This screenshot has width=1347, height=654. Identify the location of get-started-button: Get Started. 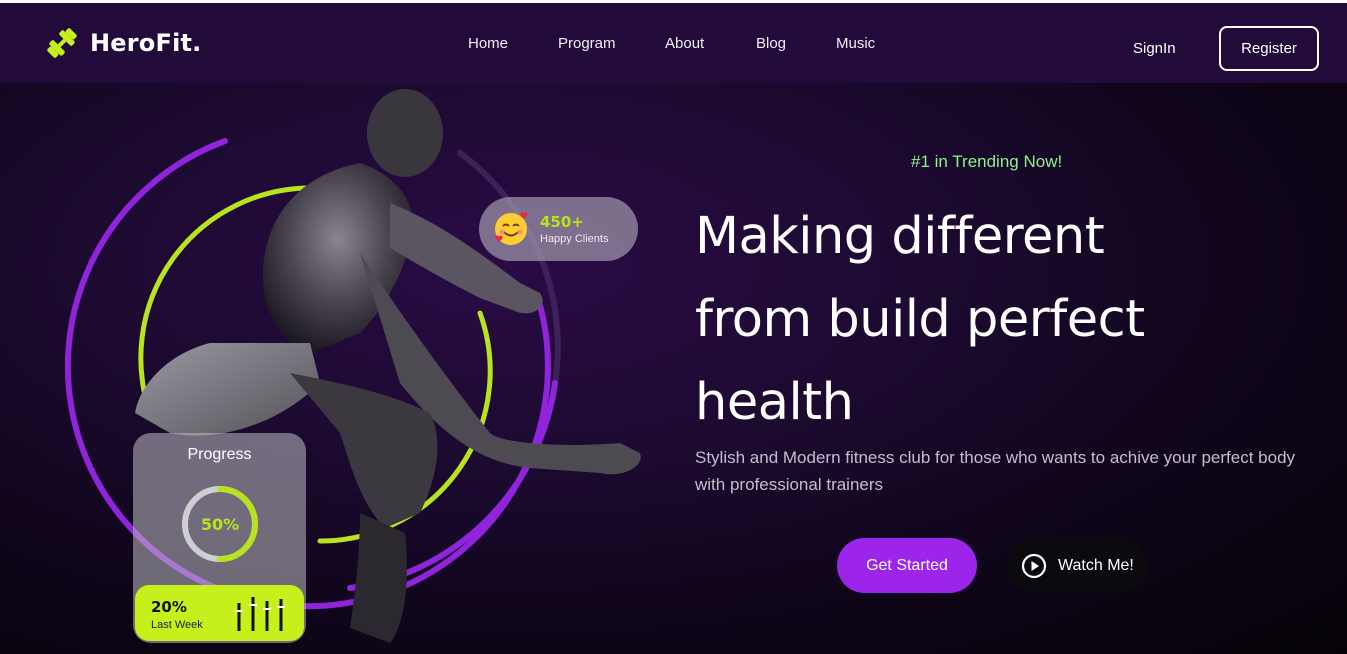
(907, 565).